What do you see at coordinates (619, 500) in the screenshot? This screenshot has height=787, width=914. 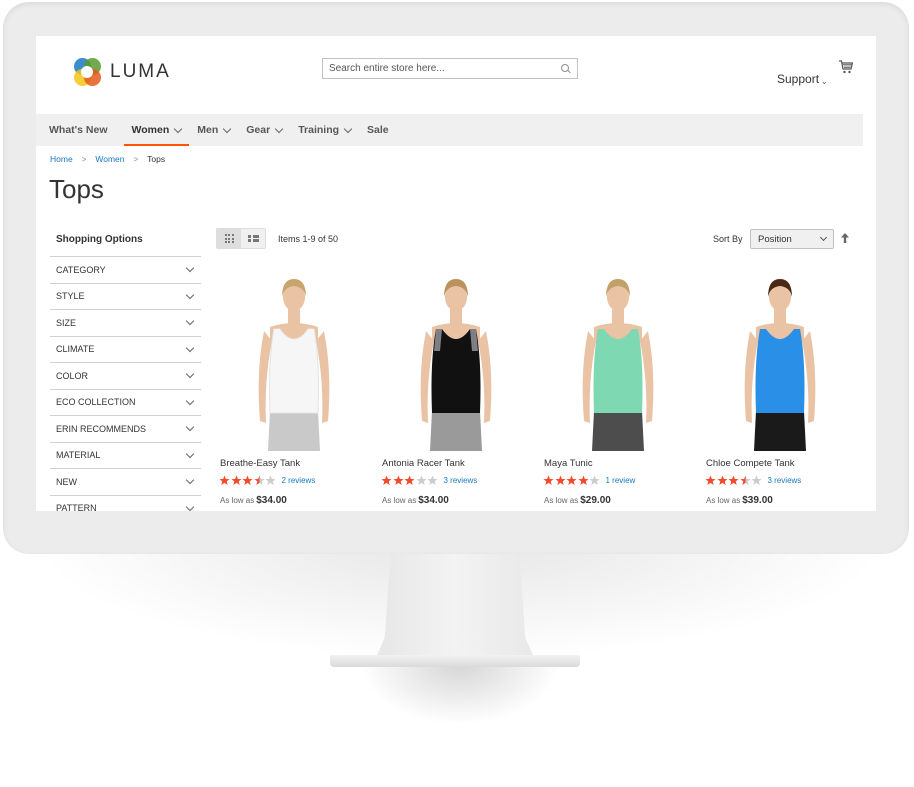 I see `product-price: As low as $29.00` at bounding box center [619, 500].